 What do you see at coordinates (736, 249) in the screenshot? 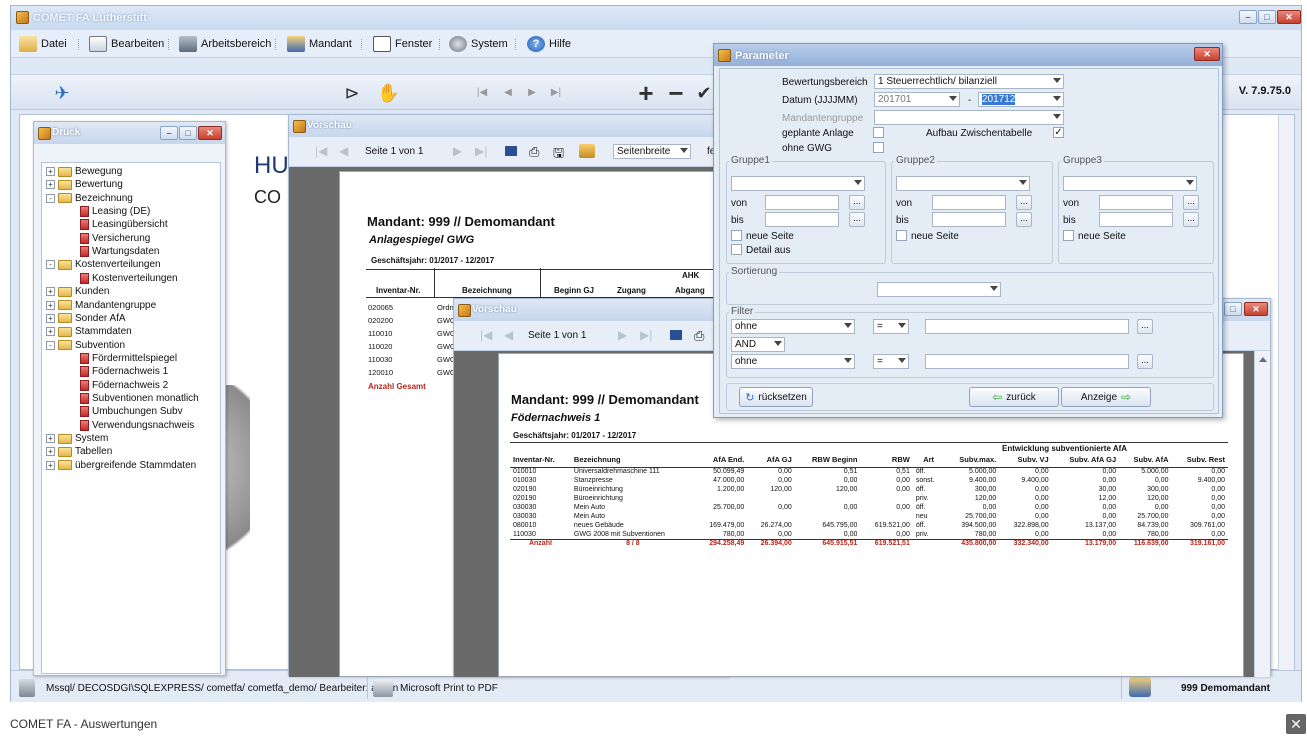
I see `gruppe1-detail-checkbox` at bounding box center [736, 249].